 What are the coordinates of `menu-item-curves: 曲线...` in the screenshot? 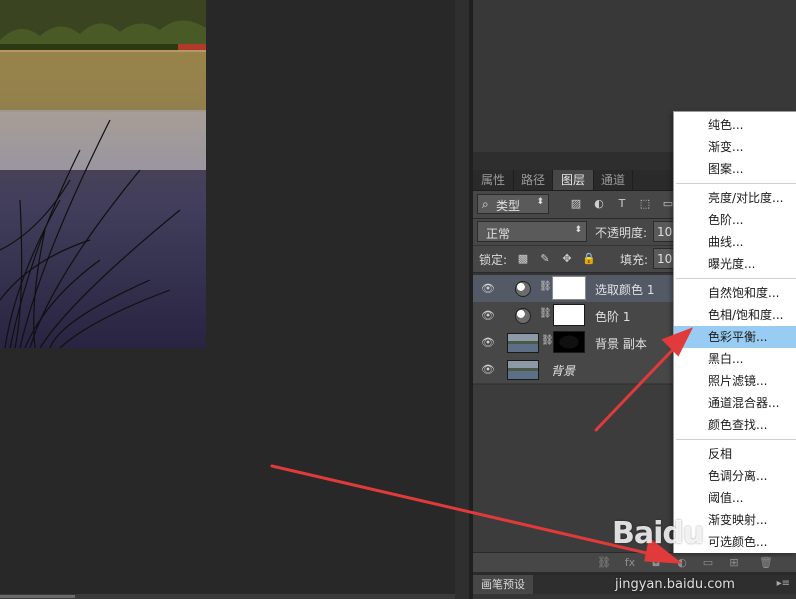 It's located at (735, 242).